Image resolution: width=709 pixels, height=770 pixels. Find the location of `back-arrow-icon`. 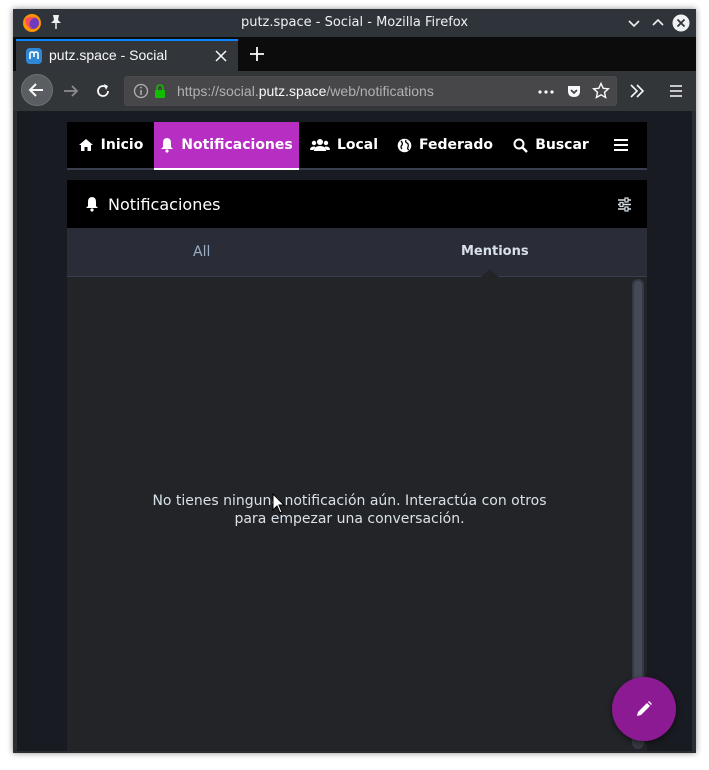

back-arrow-icon is located at coordinates (35, 90).